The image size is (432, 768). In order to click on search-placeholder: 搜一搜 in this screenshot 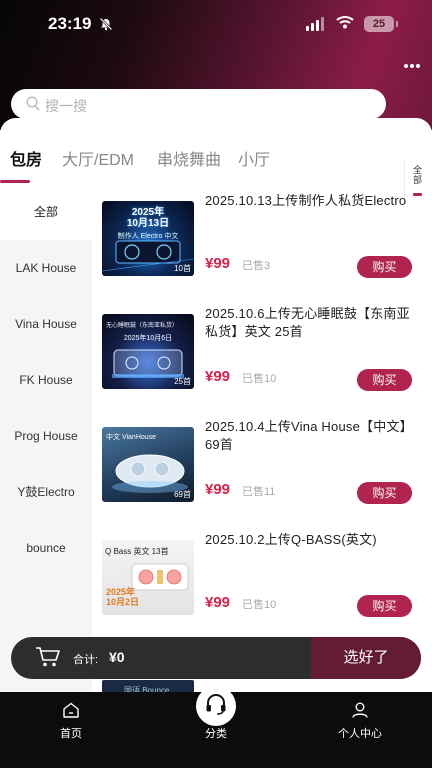, I will do `click(66, 106)`.